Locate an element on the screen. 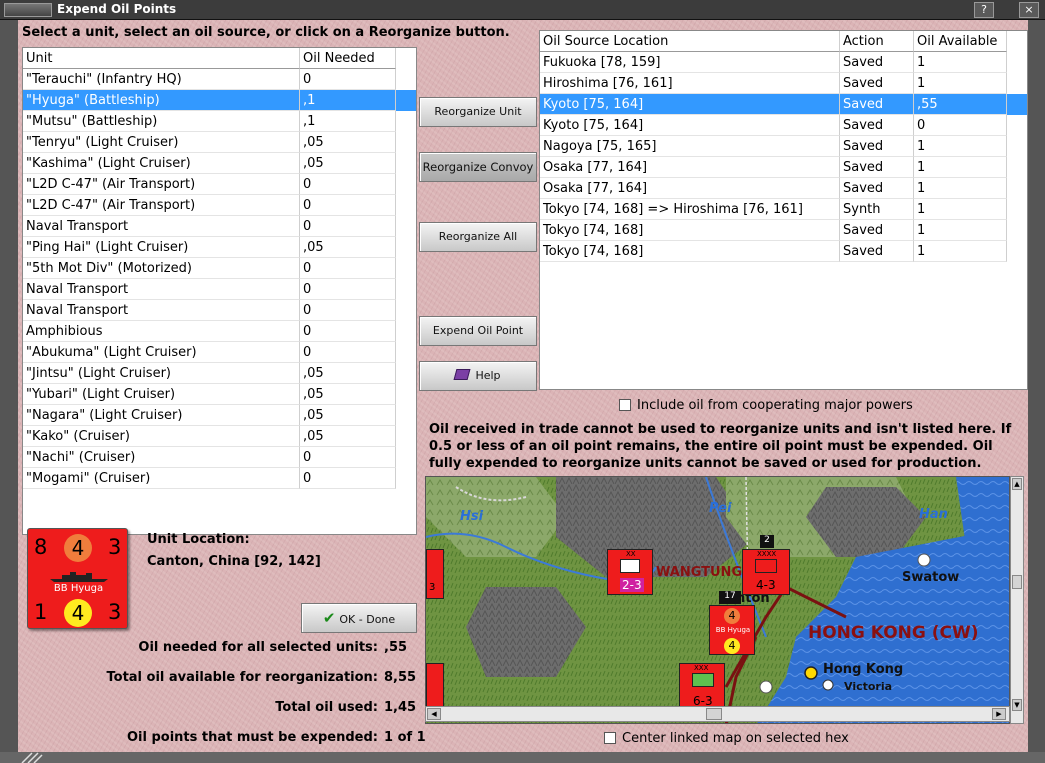  close-icon: × is located at coordinates (1029, 10).